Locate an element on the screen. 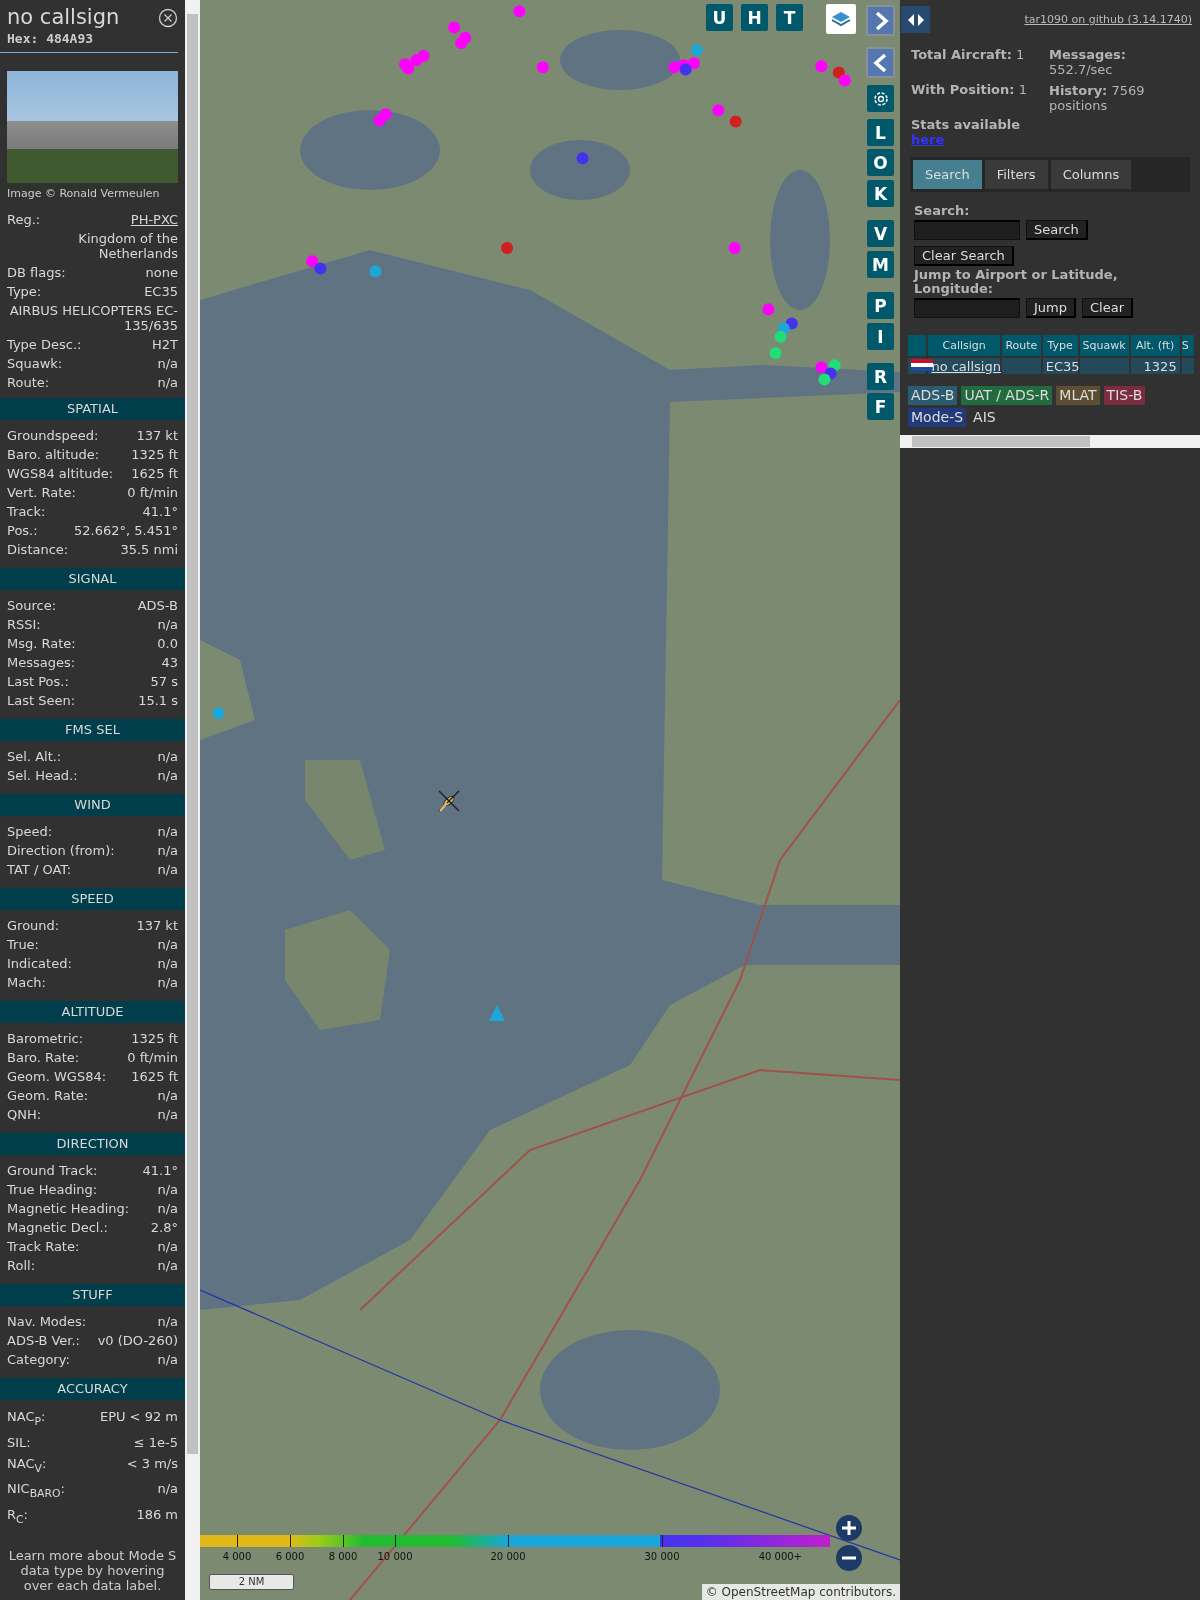 The height and width of the screenshot is (1600, 1200). stat-text: With Position: 1 is located at coordinates (969, 89).